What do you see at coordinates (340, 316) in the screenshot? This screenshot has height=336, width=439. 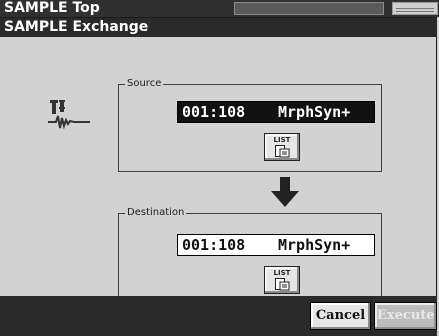 I see `cancel-button: Cancel` at bounding box center [340, 316].